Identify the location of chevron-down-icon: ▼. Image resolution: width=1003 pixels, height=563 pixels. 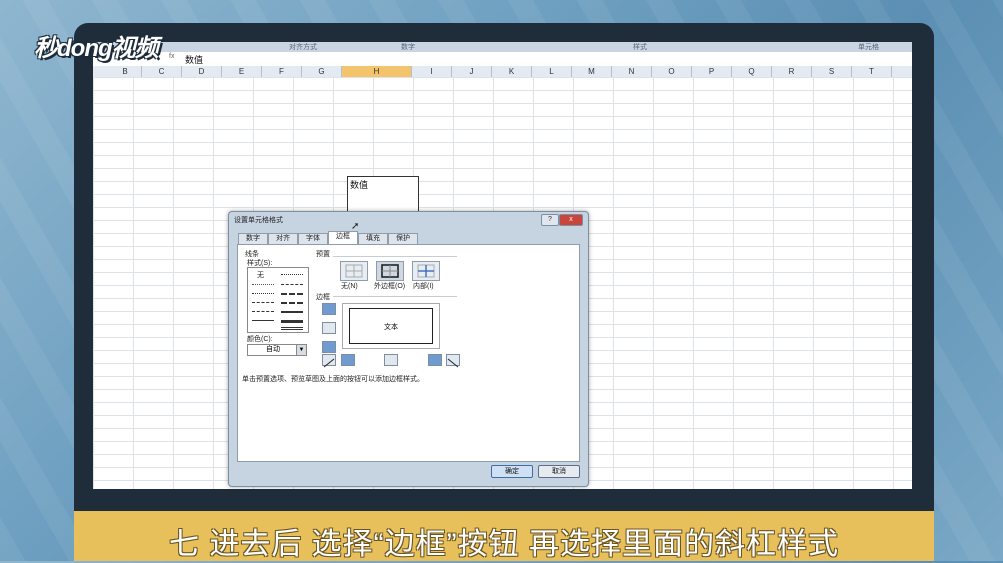
(301, 350).